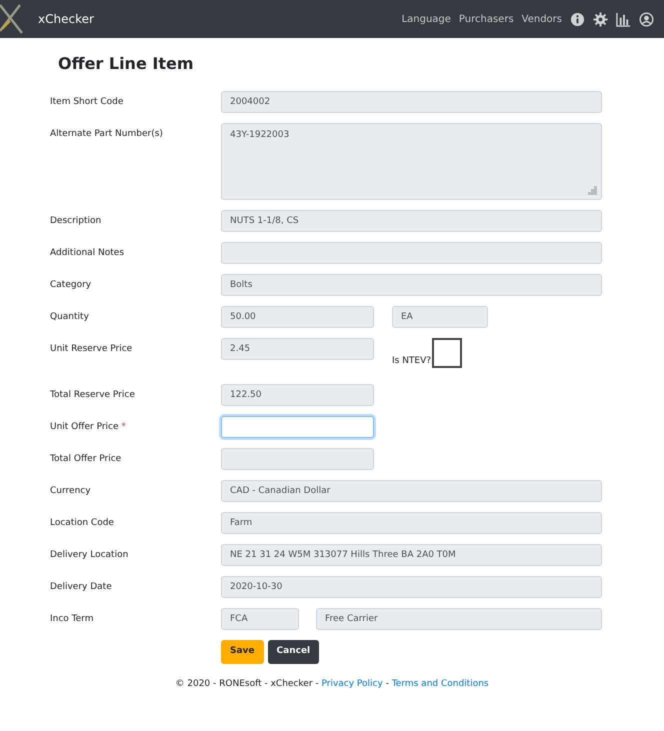 The width and height of the screenshot is (664, 731). I want to click on nav-link: Vendors, so click(542, 19).